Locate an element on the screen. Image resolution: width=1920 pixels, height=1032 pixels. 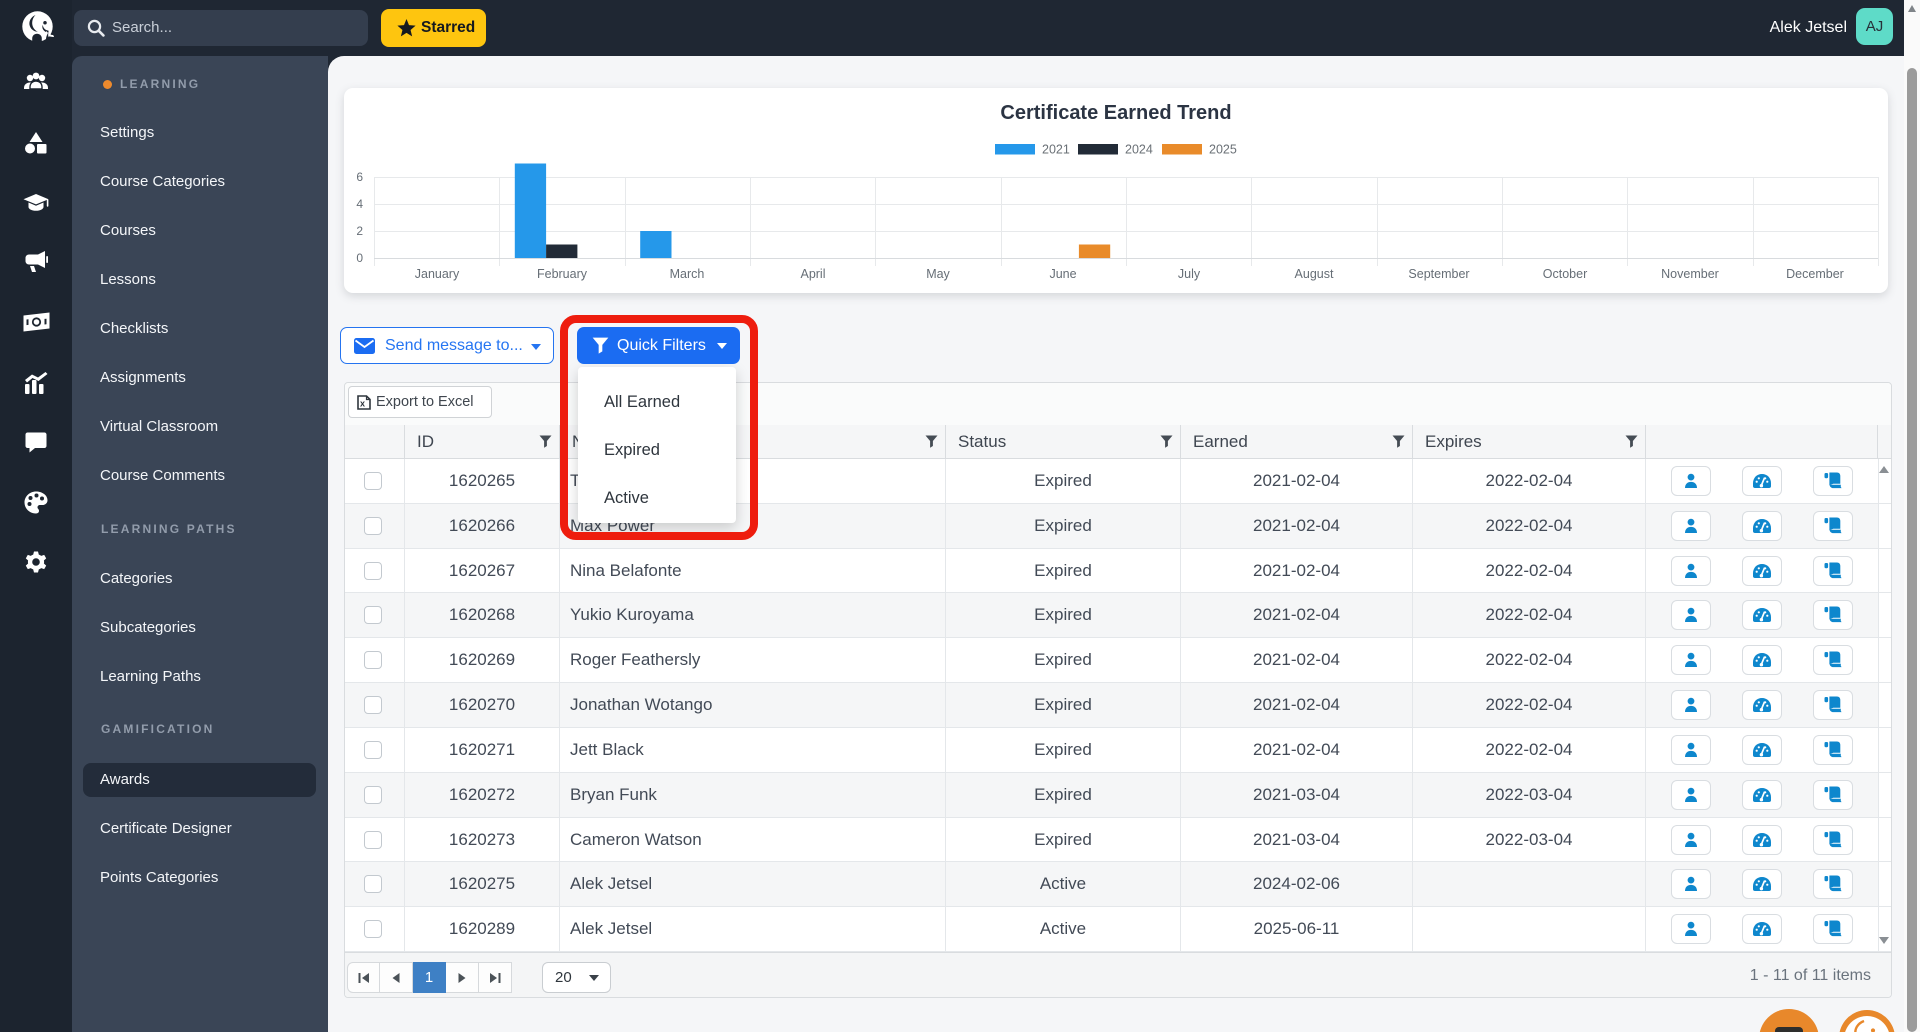
svg-text: January is located at coordinates (437, 274).